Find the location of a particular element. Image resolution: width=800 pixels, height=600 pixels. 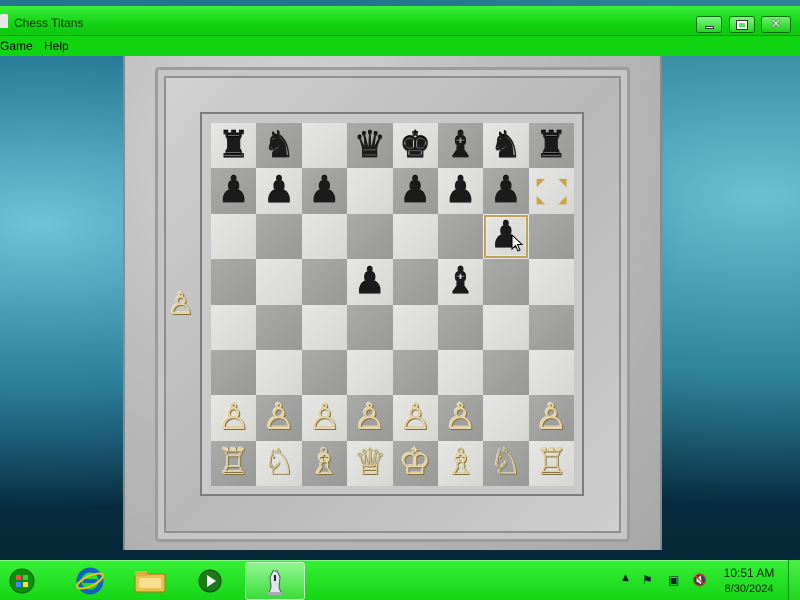

square-g3 is located at coordinates (506, 372).